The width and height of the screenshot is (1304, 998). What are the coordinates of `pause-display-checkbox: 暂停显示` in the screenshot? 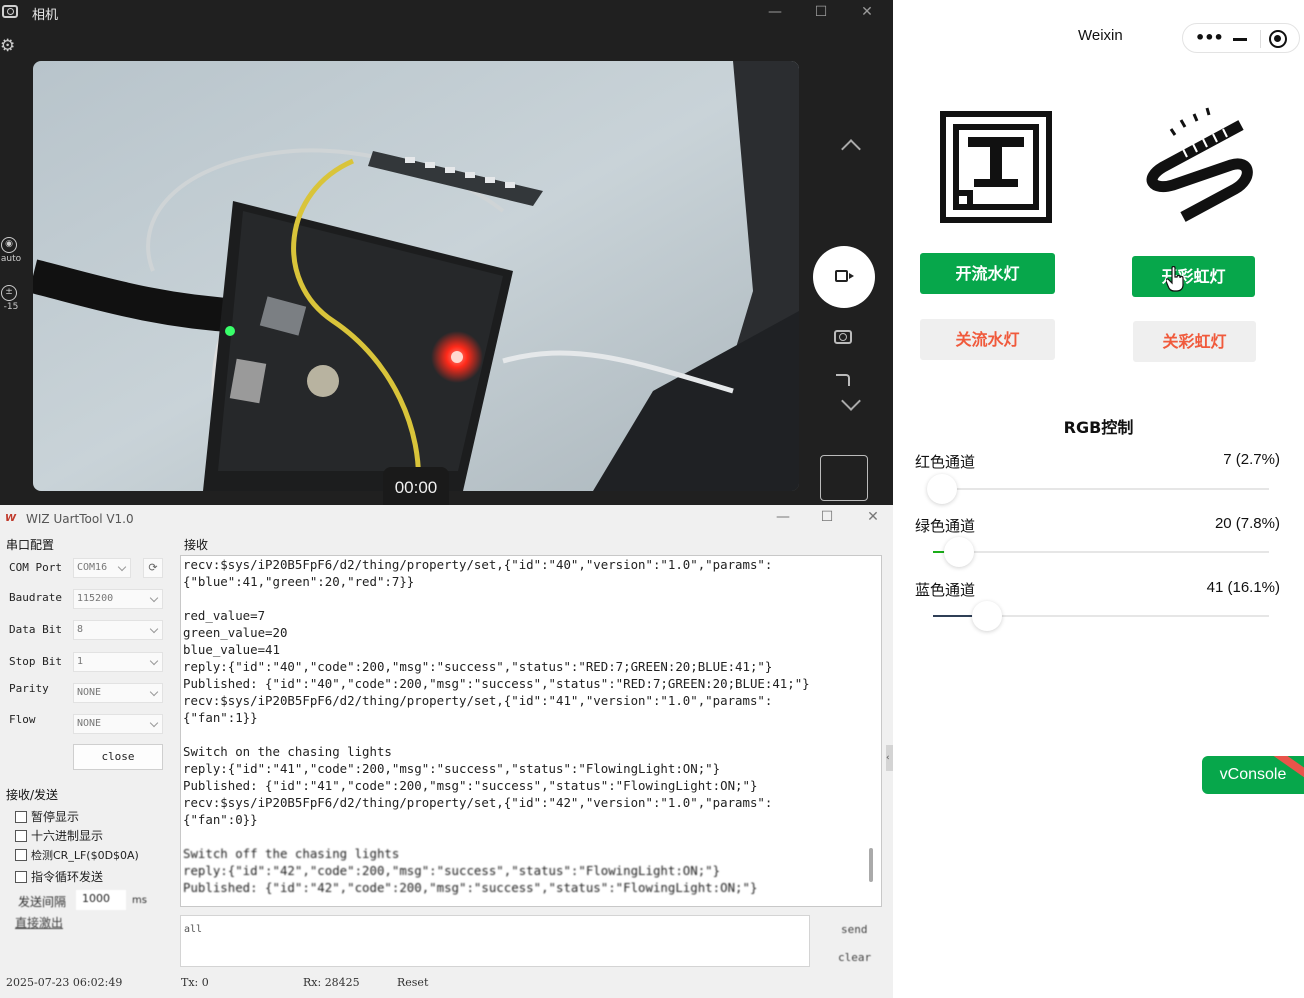 It's located at (47, 816).